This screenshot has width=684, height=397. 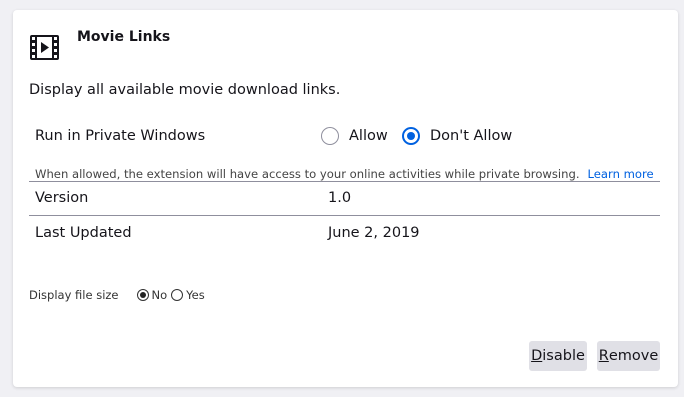 I want to click on version-label: Version, so click(x=62, y=198).